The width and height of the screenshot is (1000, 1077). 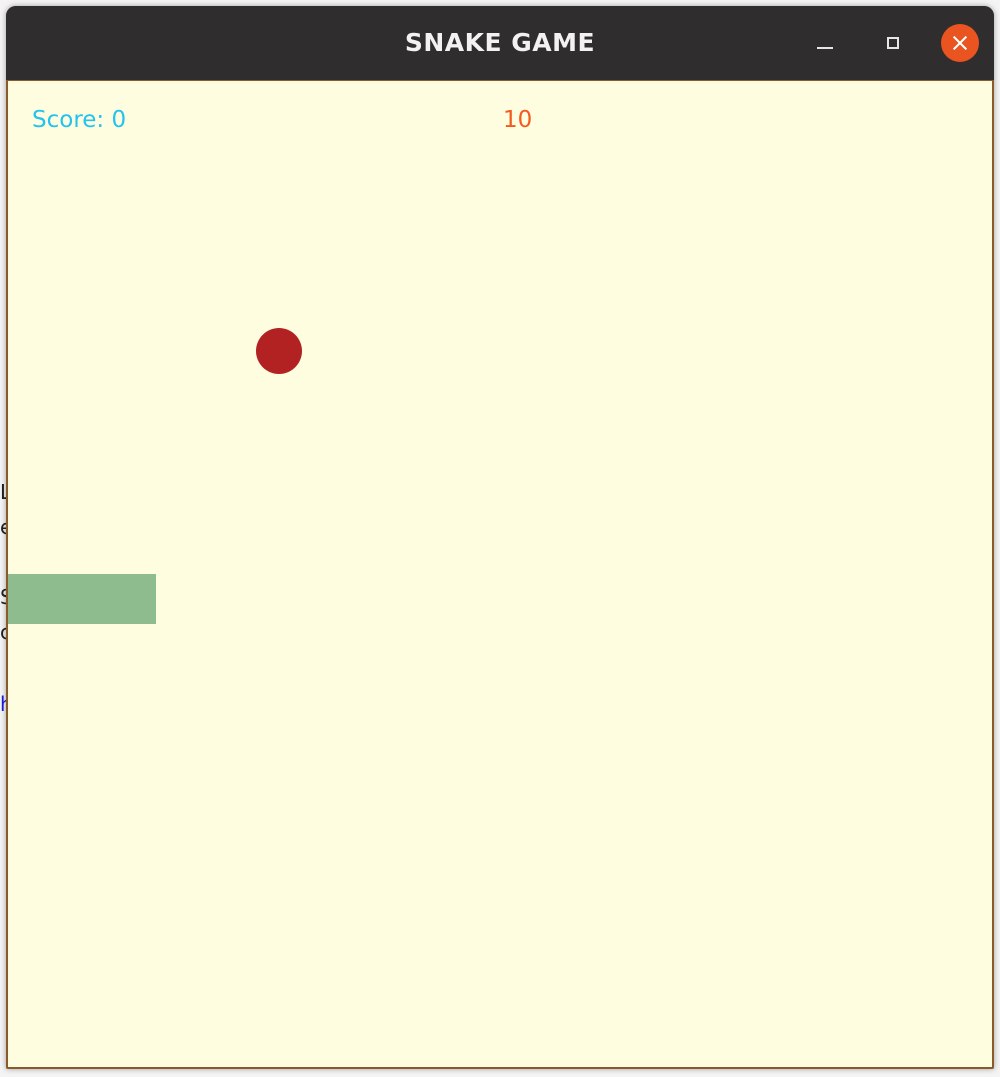 What do you see at coordinates (79, 120) in the screenshot?
I see `score-label: Score: 0` at bounding box center [79, 120].